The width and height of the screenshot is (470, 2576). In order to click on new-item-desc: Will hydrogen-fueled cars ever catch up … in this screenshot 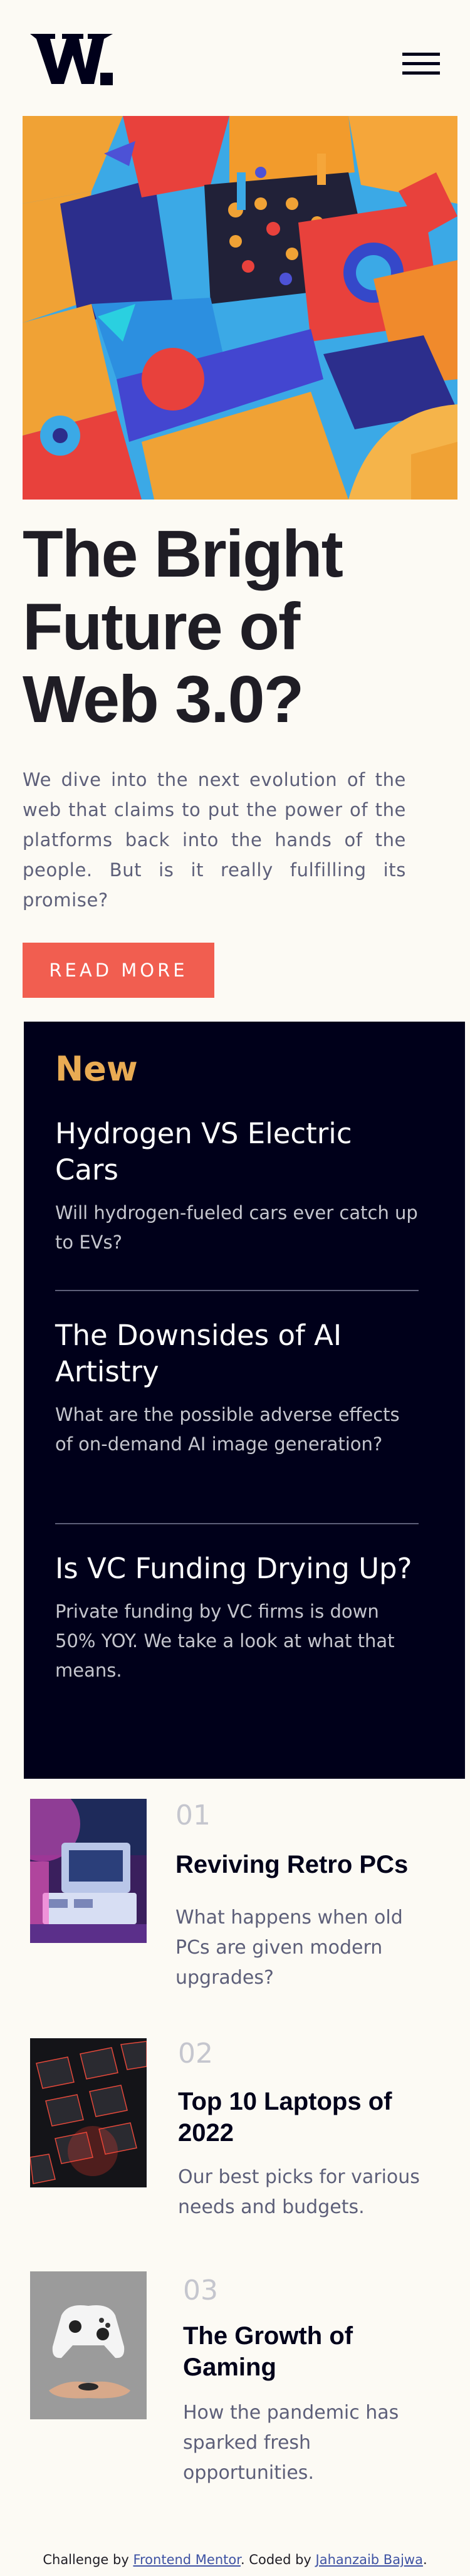, I will do `click(237, 1227)`.